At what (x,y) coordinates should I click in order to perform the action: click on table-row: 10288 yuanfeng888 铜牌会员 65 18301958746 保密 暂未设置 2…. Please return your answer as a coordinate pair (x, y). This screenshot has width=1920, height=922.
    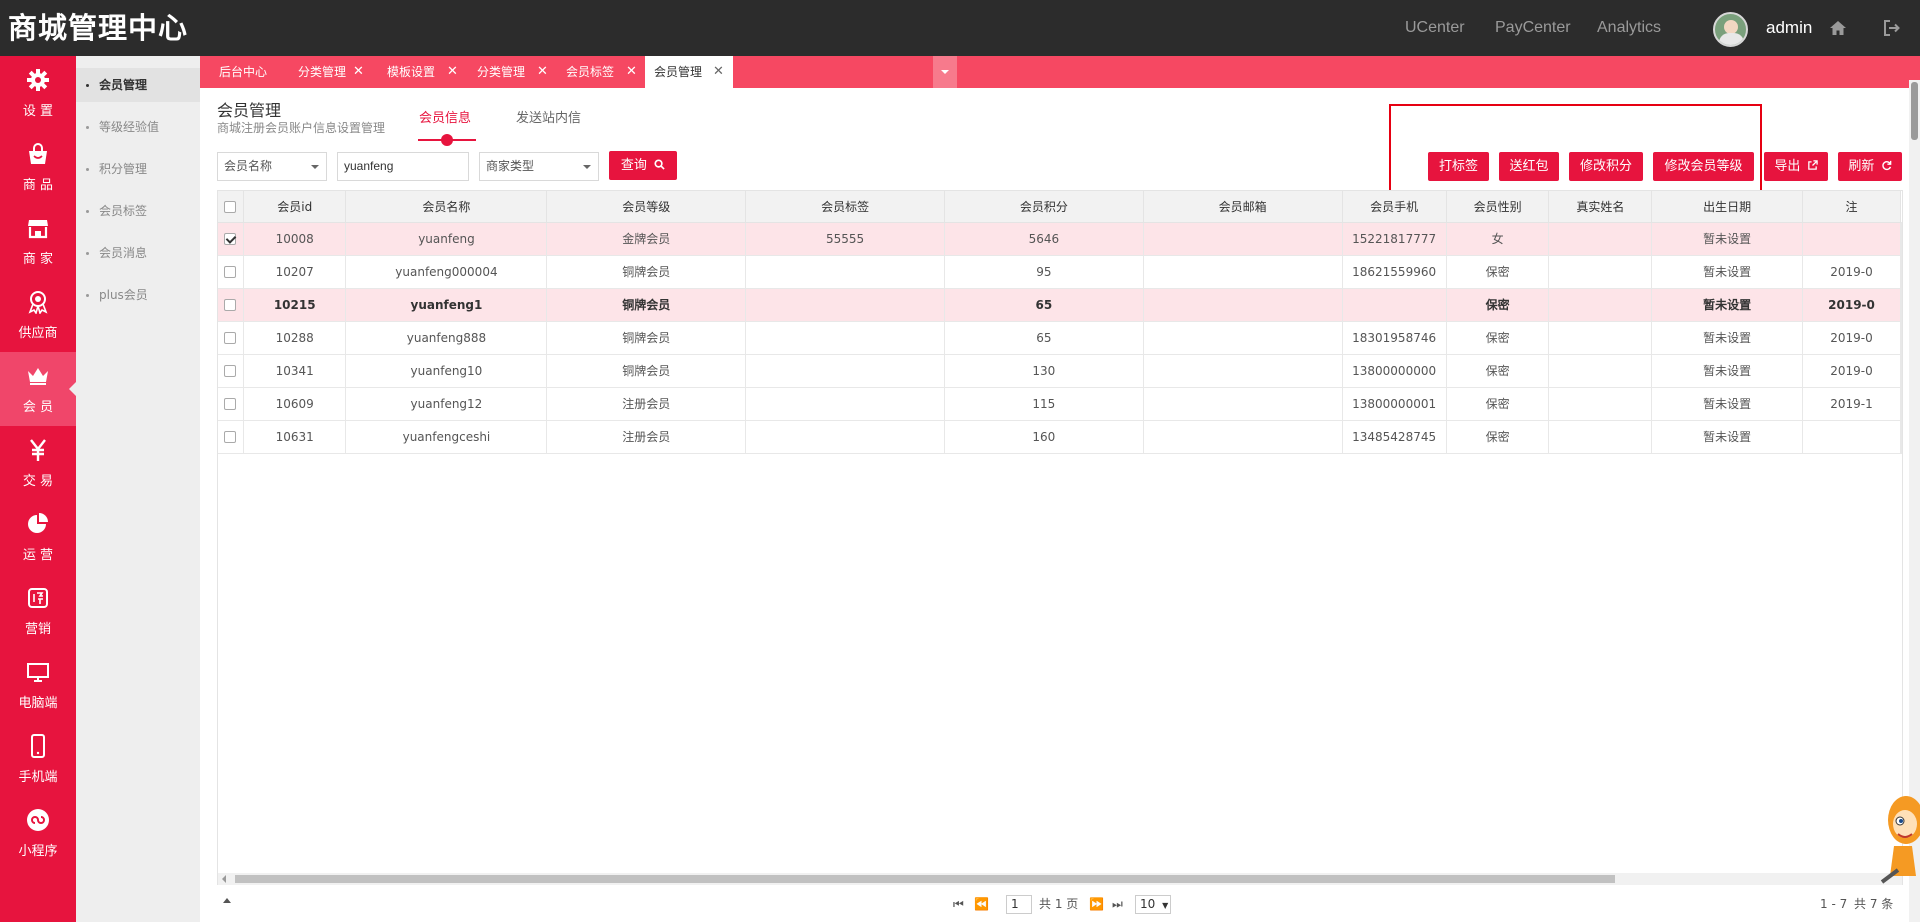
    Looking at the image, I should click on (1060, 338).